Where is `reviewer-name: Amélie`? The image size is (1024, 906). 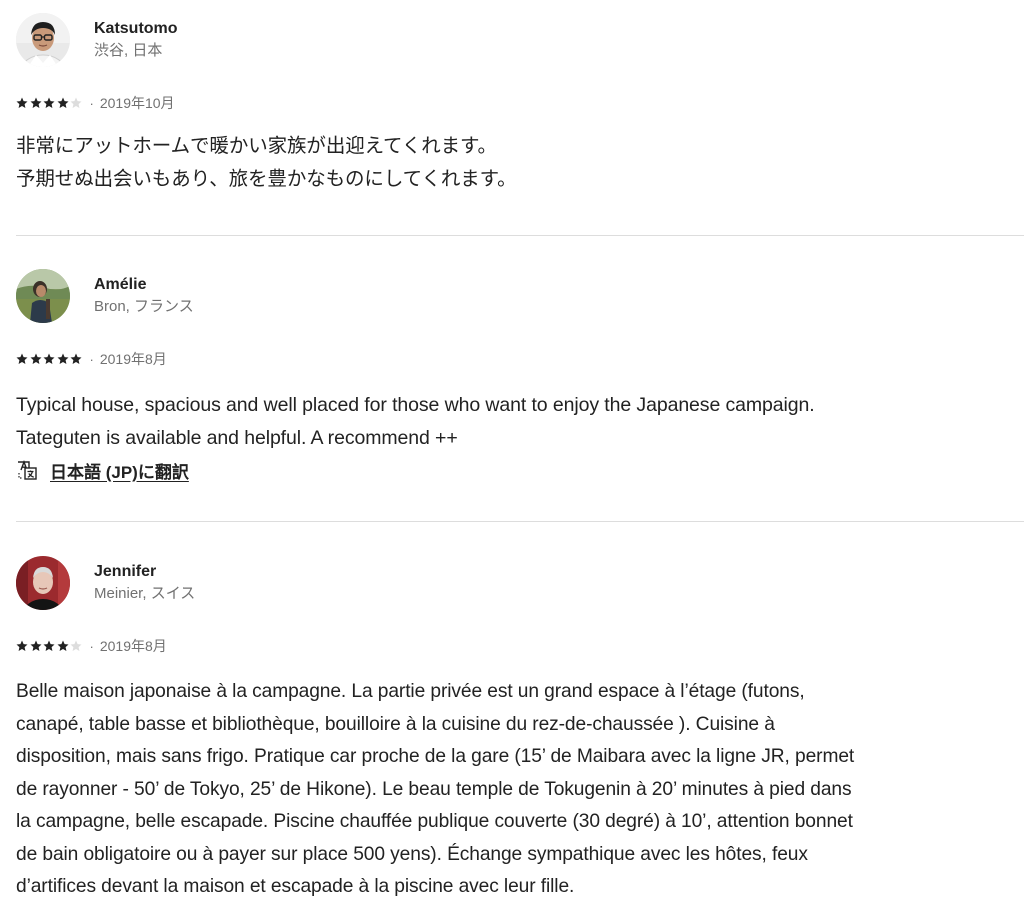
reviewer-name: Amélie is located at coordinates (144, 285).